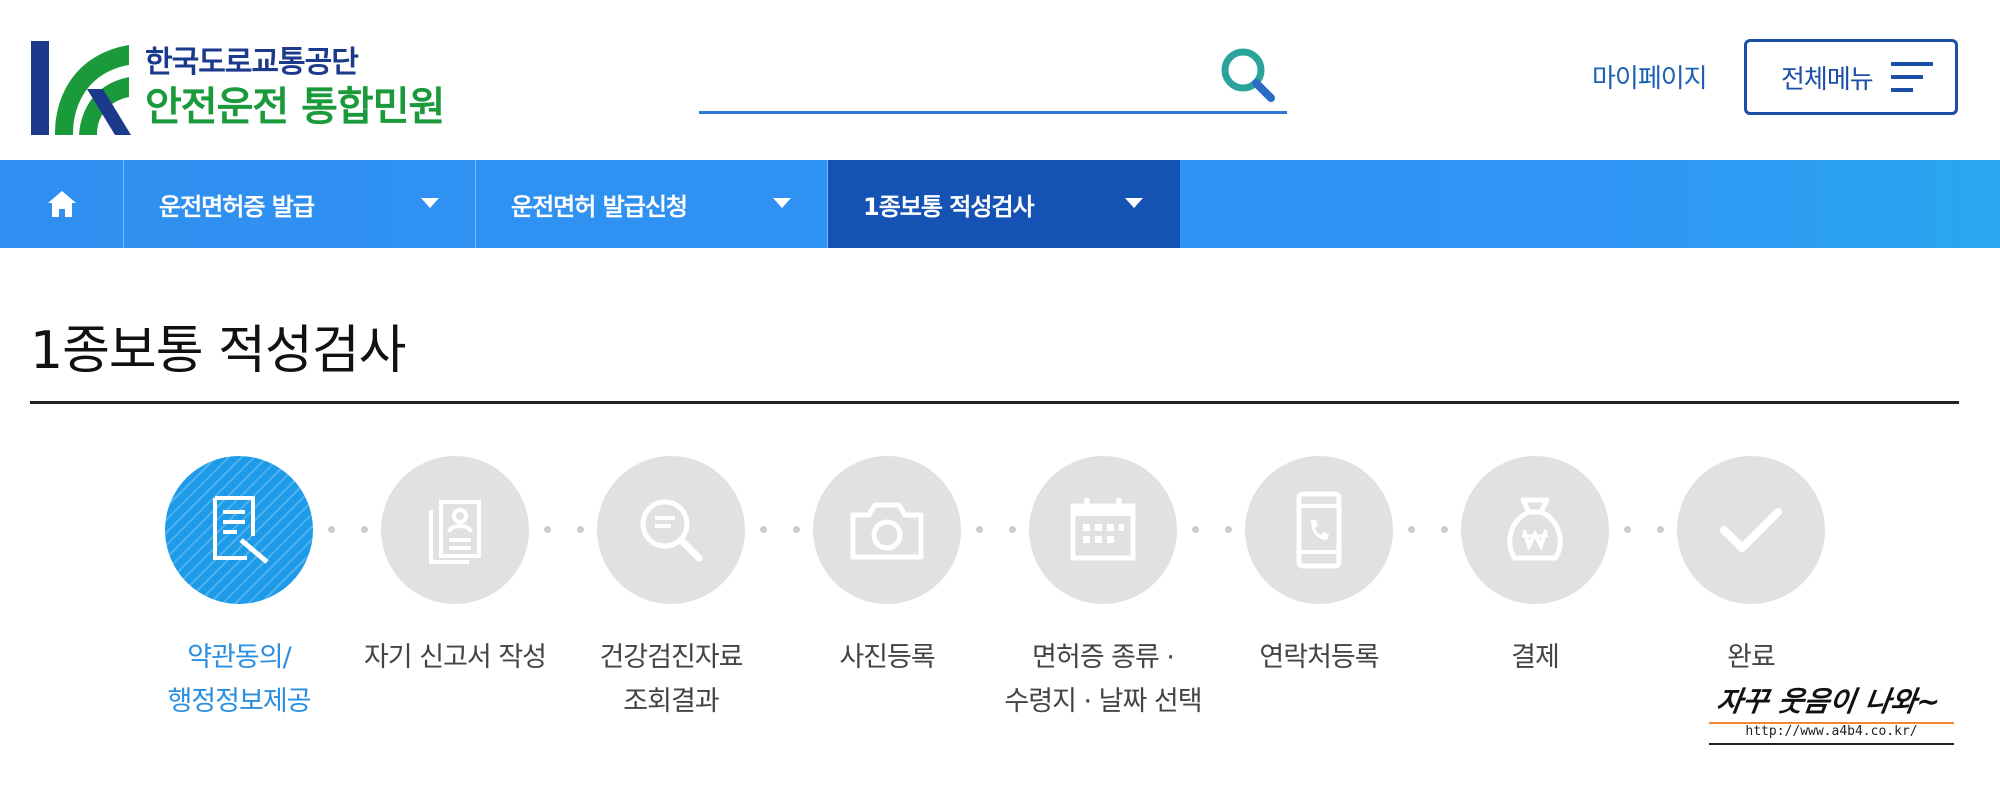  I want to click on nav-item-license-issue: 운전면허증 발급, so click(300, 204).